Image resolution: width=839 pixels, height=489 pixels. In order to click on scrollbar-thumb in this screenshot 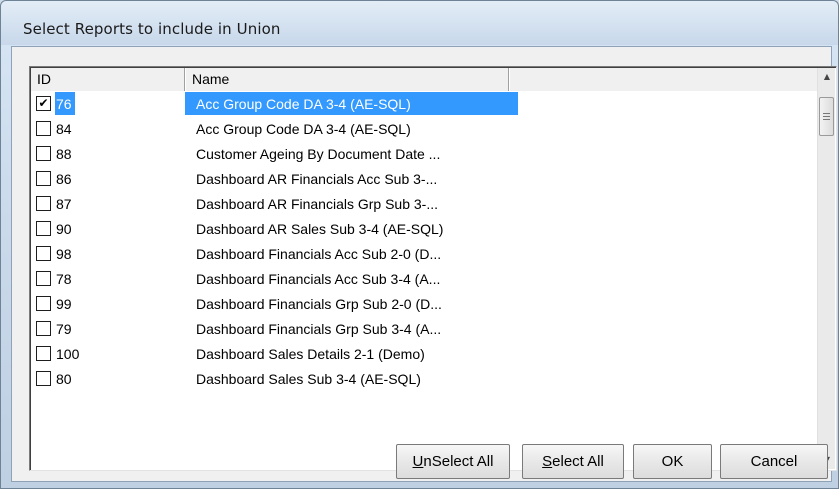, I will do `click(826, 116)`.